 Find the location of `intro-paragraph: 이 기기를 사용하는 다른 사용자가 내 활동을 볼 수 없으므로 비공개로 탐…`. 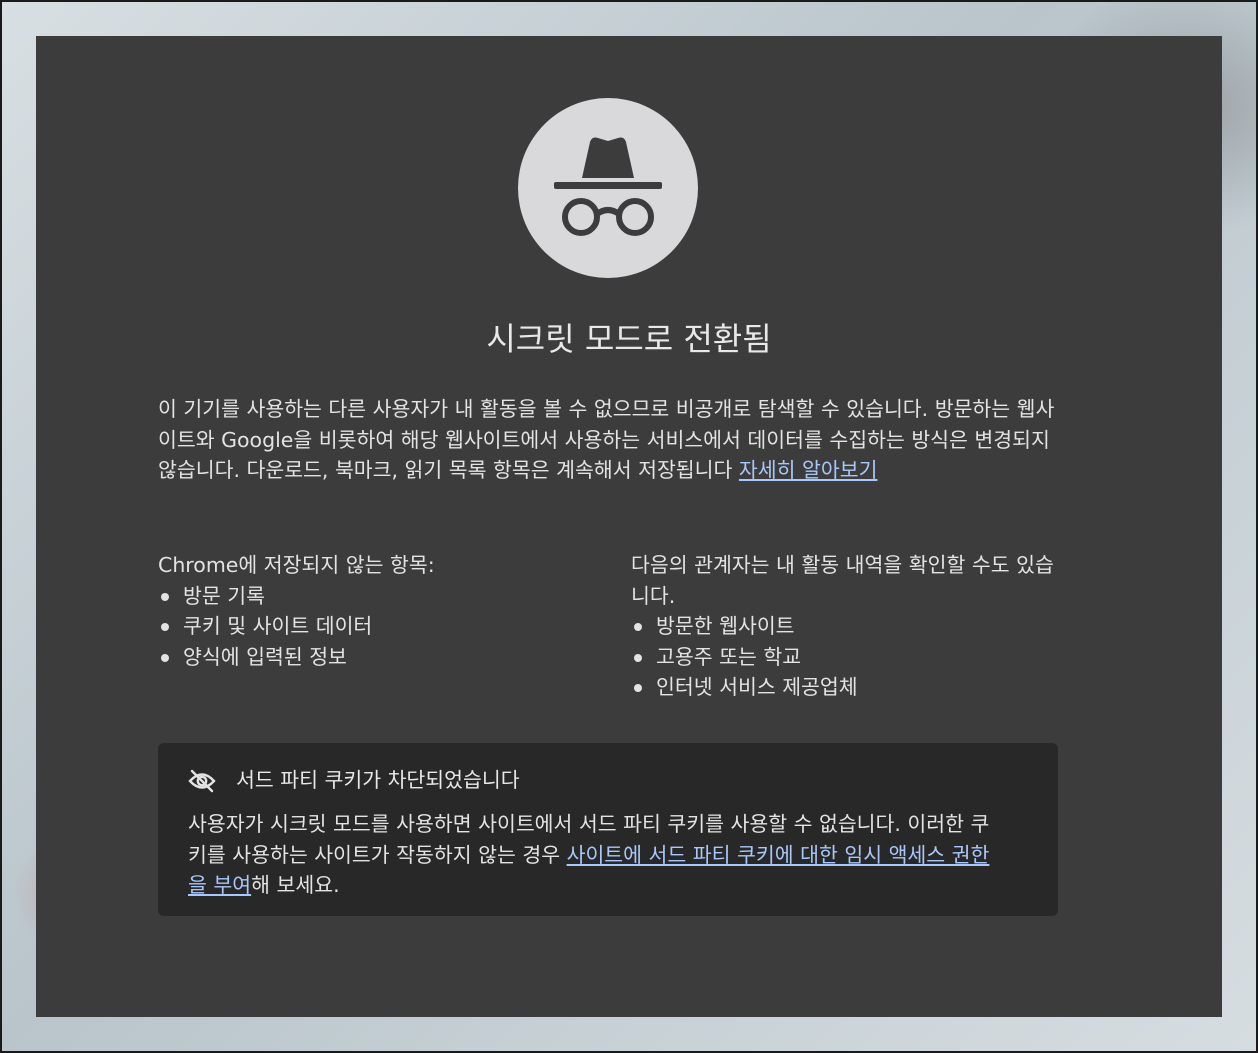

intro-paragraph: 이 기기를 사용하는 다른 사용자가 내 활동을 볼 수 없으므로 비공개로 탐… is located at coordinates (608, 440).